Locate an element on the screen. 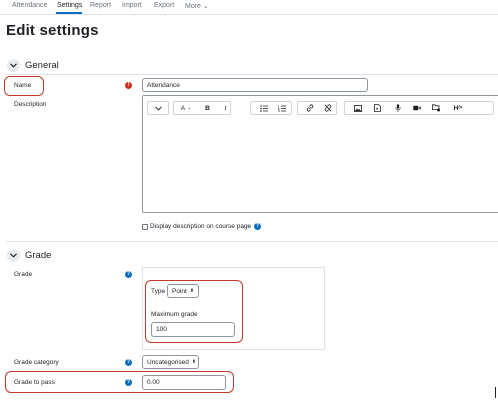 The width and height of the screenshot is (498, 400). image-icon is located at coordinates (357, 108).